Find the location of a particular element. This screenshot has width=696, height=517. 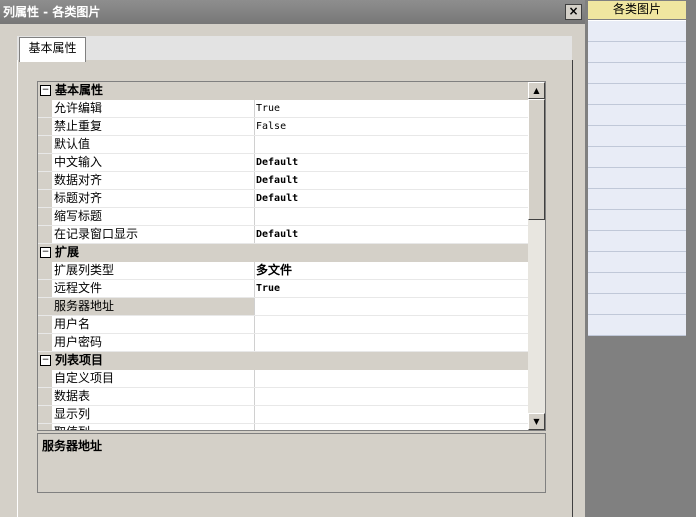

property-row: 允许编辑 True is located at coordinates (283, 109).